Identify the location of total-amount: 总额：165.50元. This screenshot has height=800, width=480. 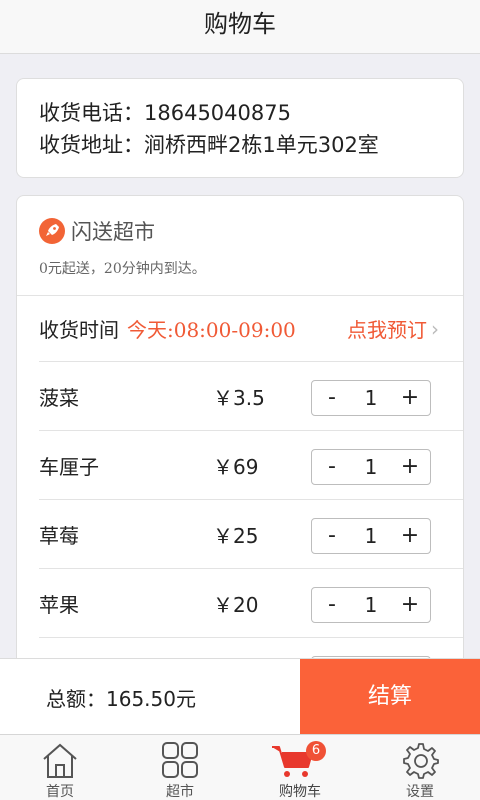
(121, 699).